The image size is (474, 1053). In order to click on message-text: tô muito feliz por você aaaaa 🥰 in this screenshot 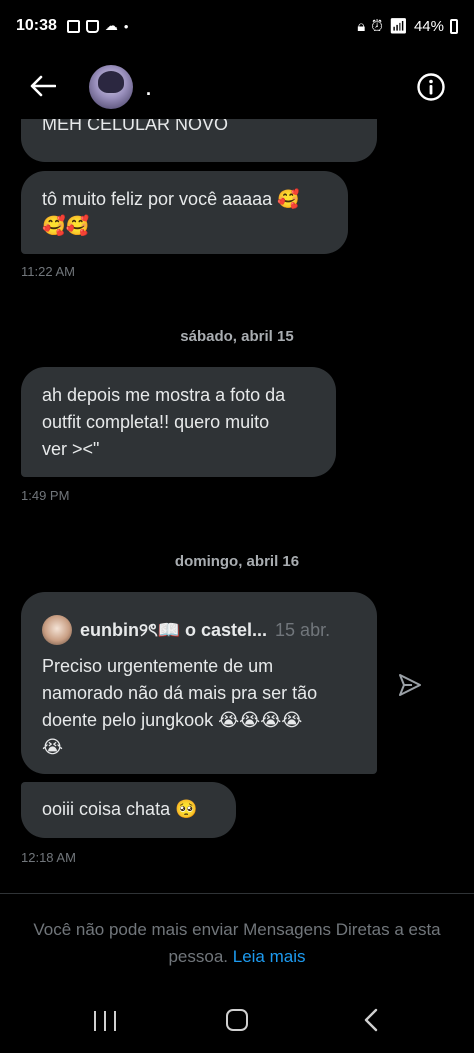, I will do `click(171, 199)`.